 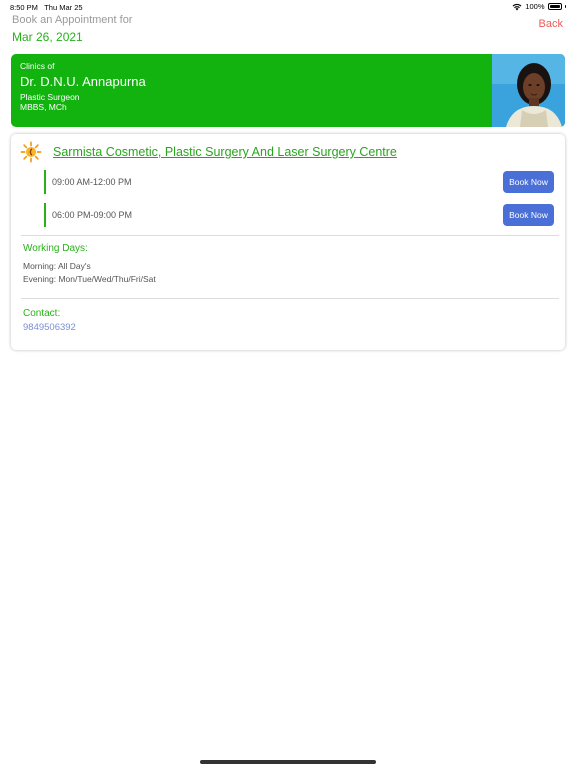 What do you see at coordinates (528, 215) in the screenshot?
I see `book-now-button-evening: Book Now` at bounding box center [528, 215].